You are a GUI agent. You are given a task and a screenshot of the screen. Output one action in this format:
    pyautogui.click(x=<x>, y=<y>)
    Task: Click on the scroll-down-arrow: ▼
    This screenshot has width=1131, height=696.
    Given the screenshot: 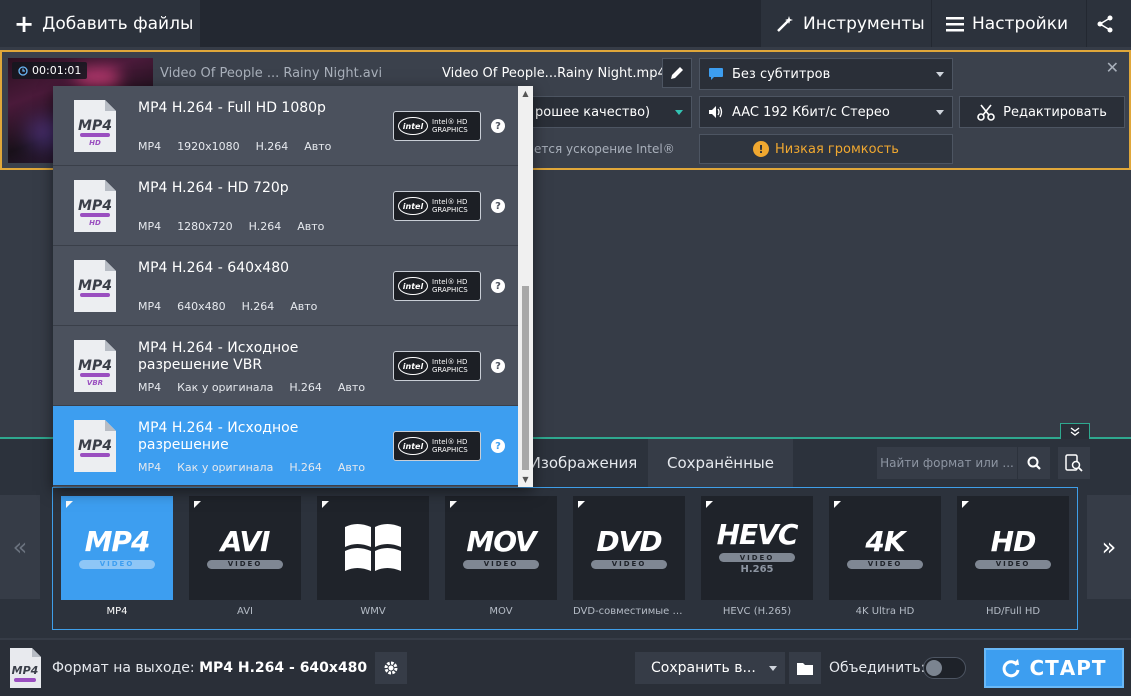 What is the action you would take?
    pyautogui.click(x=525, y=479)
    